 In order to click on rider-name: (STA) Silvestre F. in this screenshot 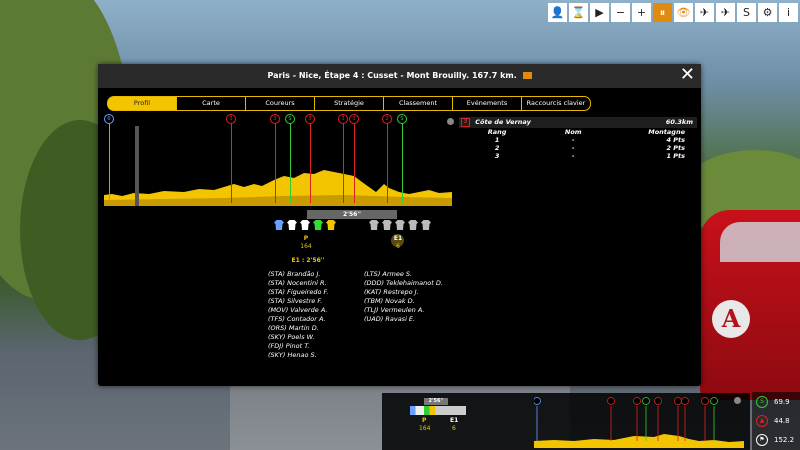, I will do `click(298, 301)`.